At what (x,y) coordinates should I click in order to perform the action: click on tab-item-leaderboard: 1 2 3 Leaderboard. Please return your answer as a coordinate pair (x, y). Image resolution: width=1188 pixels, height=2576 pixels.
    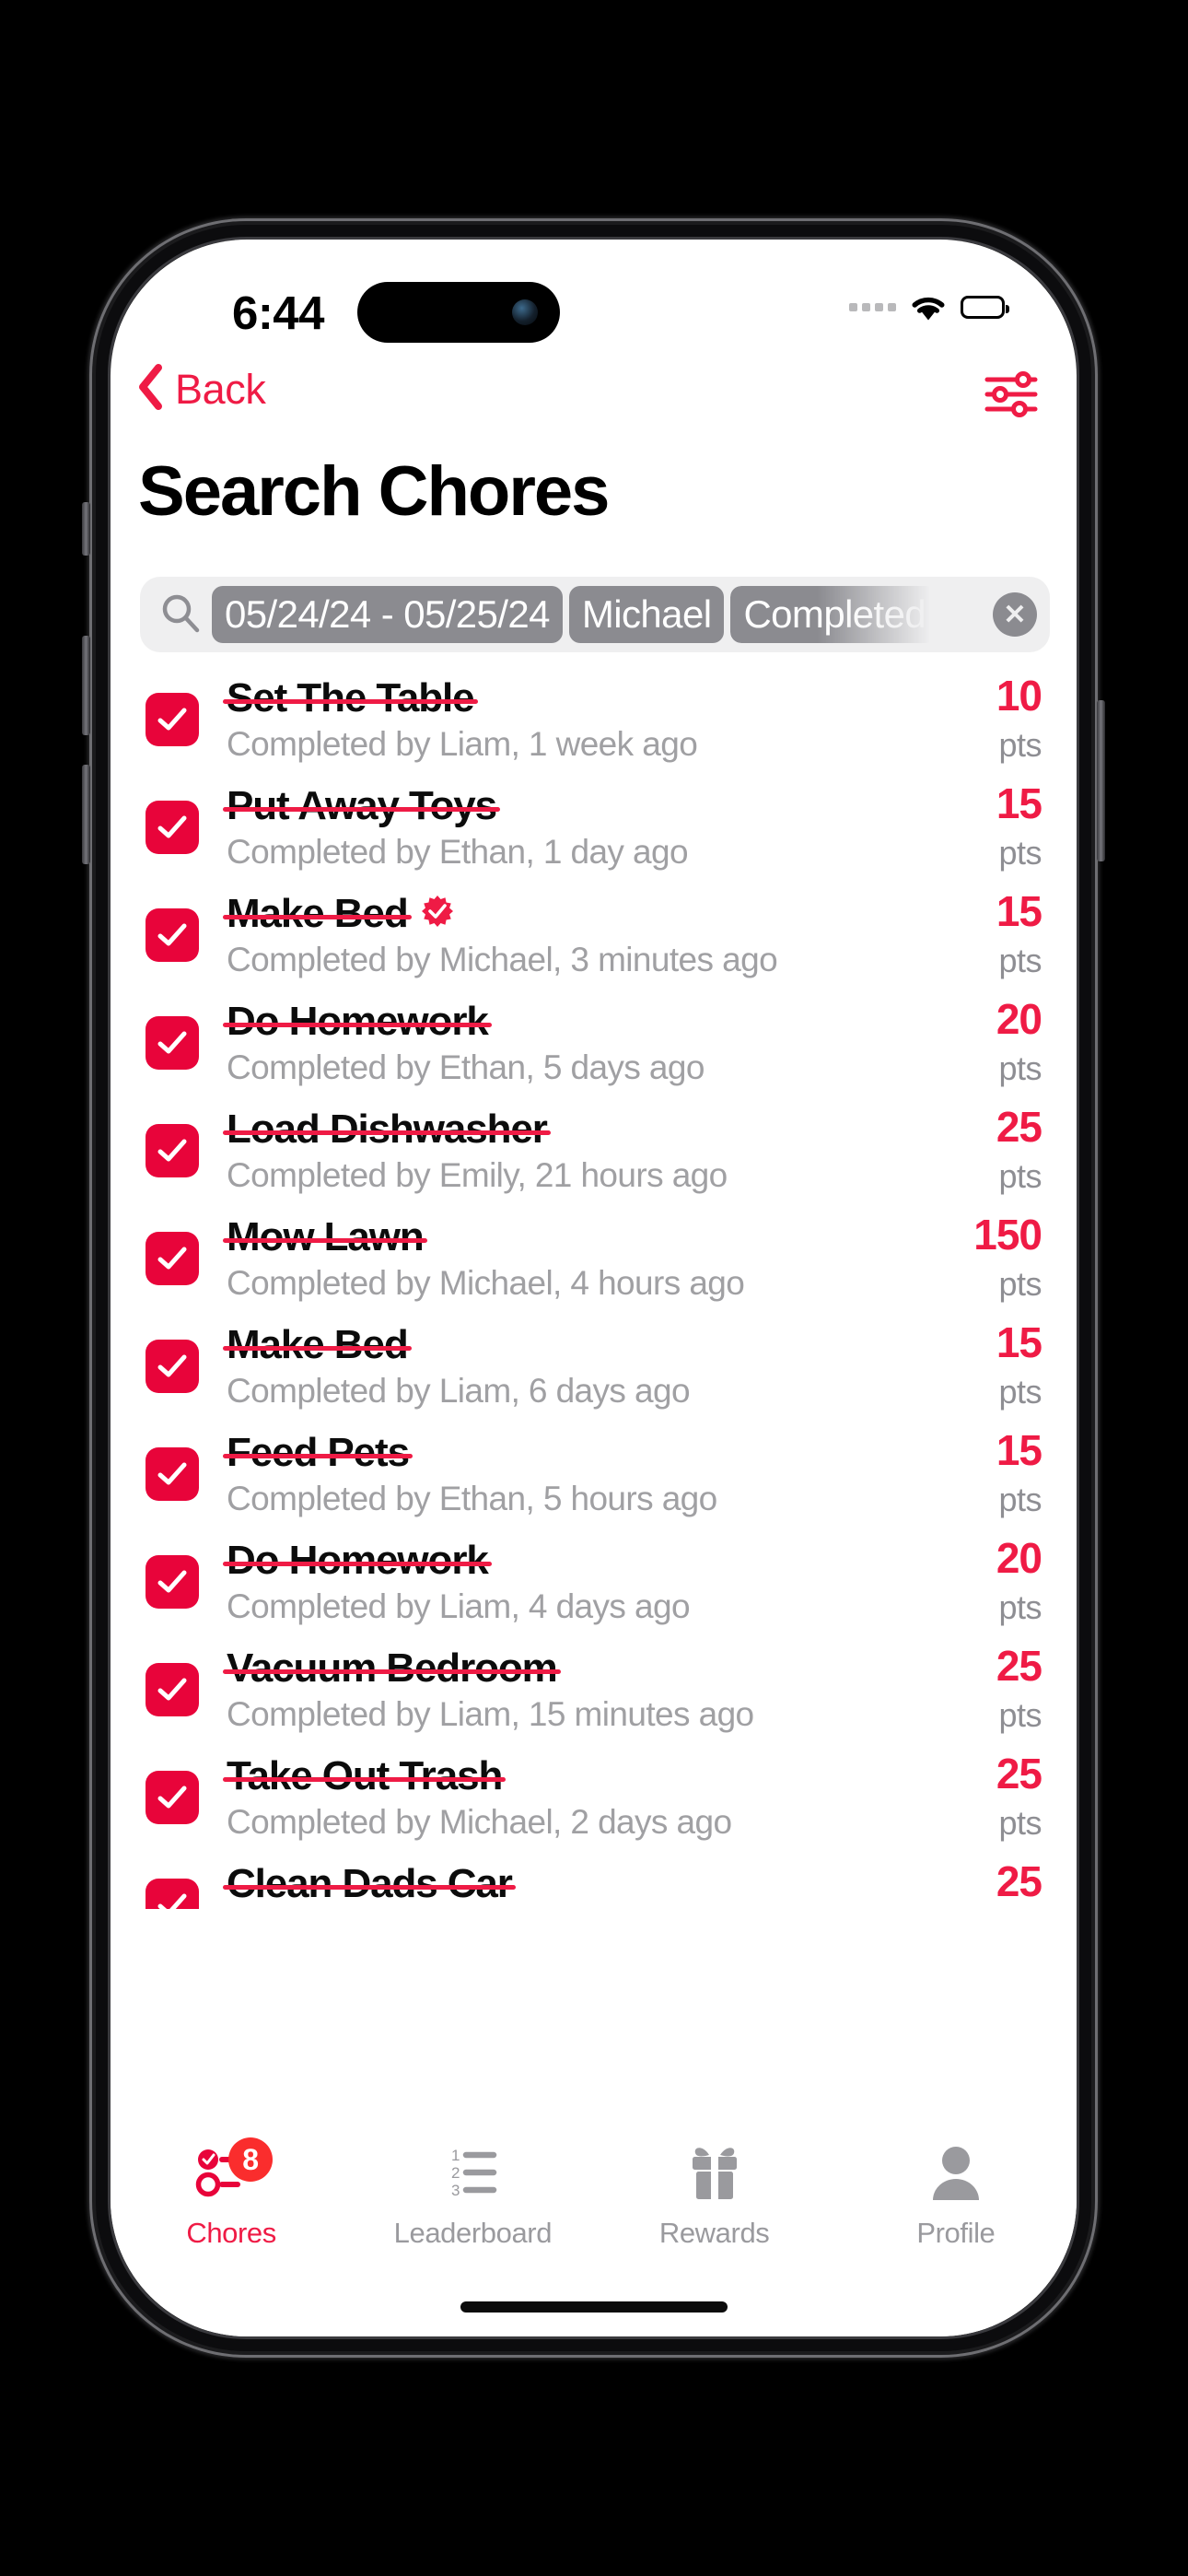
    Looking at the image, I should click on (473, 2193).